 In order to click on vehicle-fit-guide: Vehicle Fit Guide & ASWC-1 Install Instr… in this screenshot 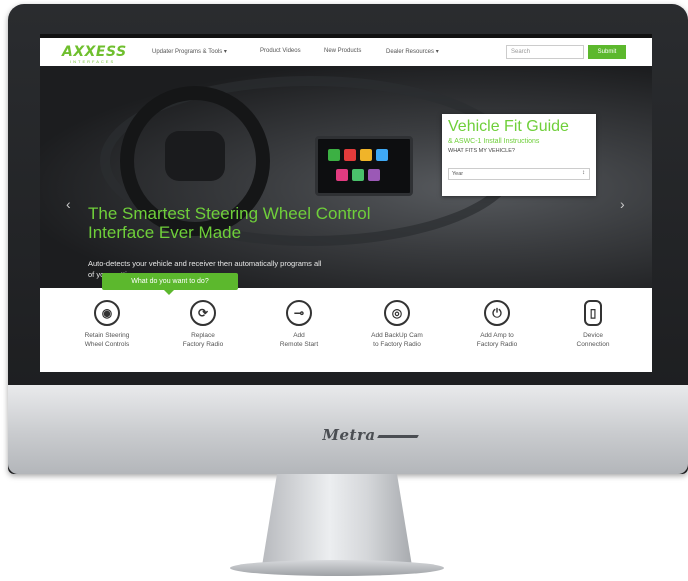, I will do `click(519, 155)`.